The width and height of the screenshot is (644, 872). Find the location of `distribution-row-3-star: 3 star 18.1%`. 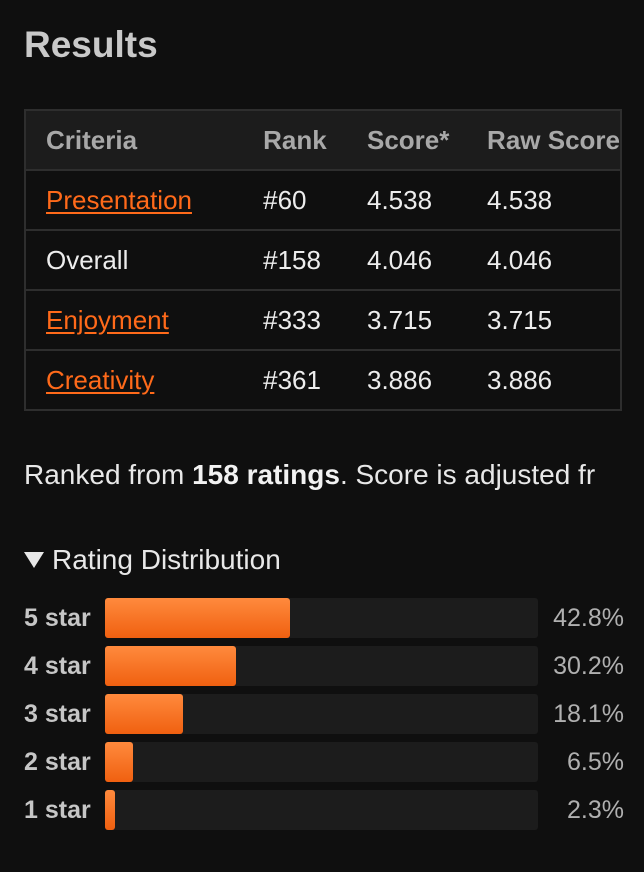

distribution-row-3-star: 3 star 18.1% is located at coordinates (324, 714).